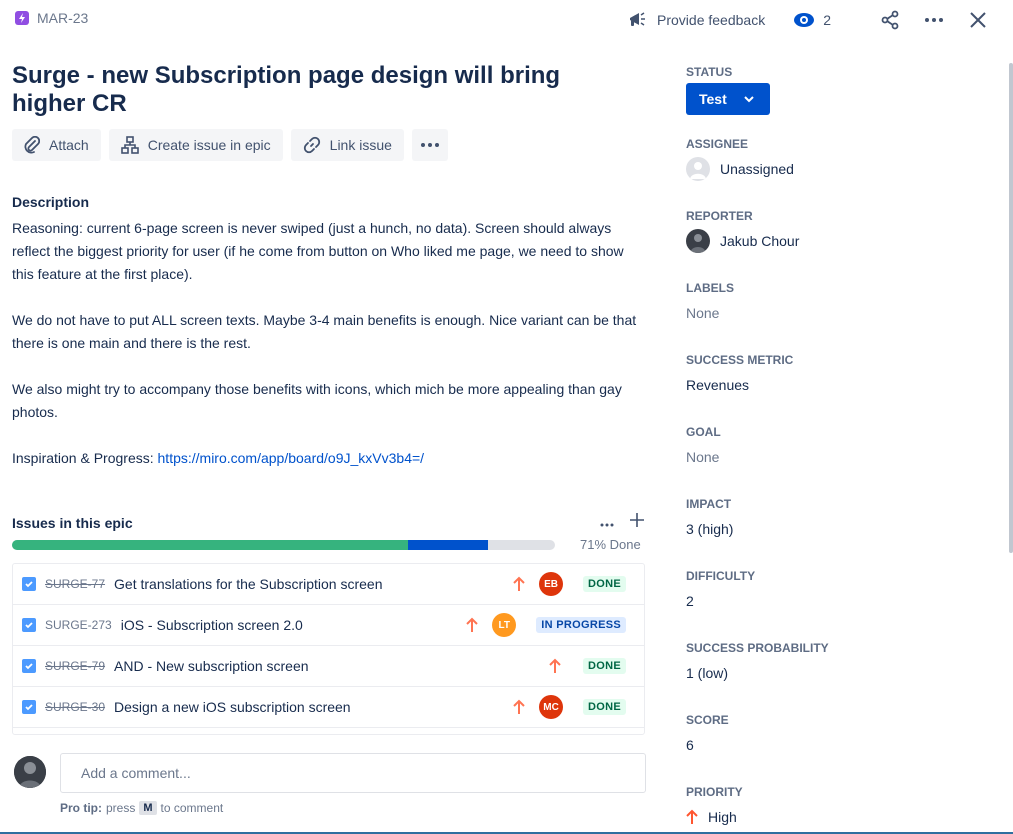  I want to click on close-icon, so click(978, 20).